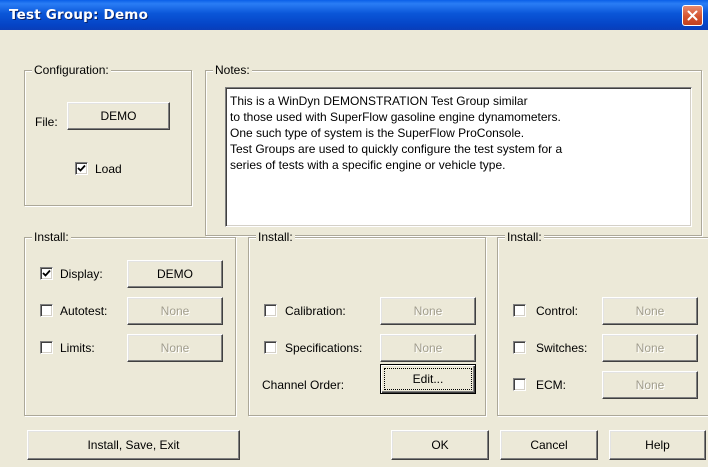  What do you see at coordinates (519, 347) in the screenshot?
I see `switches-checkbox` at bounding box center [519, 347].